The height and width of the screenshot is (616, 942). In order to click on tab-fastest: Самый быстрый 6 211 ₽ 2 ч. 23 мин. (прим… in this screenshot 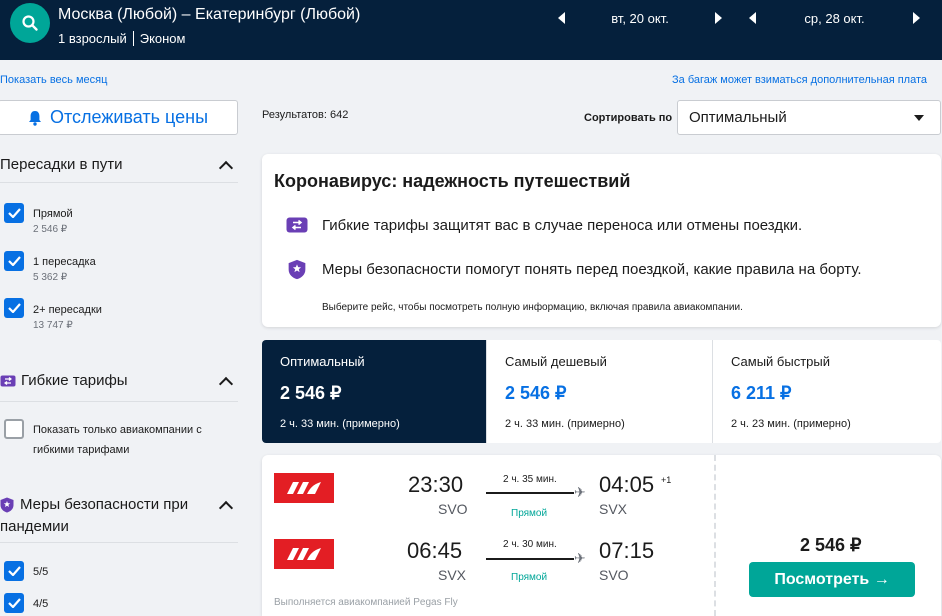, I will do `click(827, 391)`.